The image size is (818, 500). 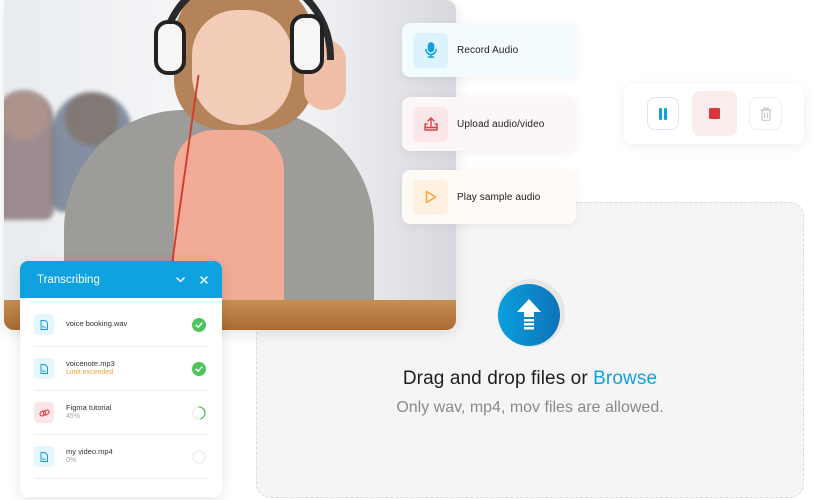 What do you see at coordinates (89, 407) in the screenshot?
I see `file-name: Figma tutorial` at bounding box center [89, 407].